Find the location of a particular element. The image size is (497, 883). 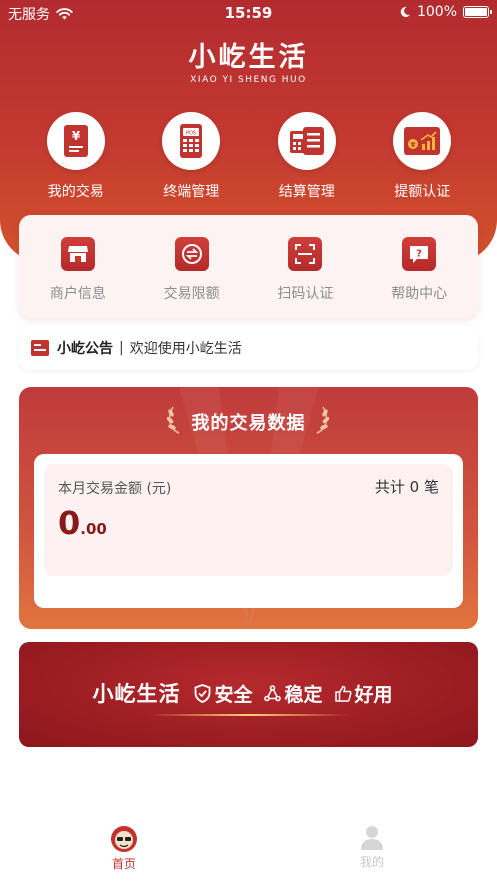

status-bar: 无服务 15:59 100% is located at coordinates (248, 13).